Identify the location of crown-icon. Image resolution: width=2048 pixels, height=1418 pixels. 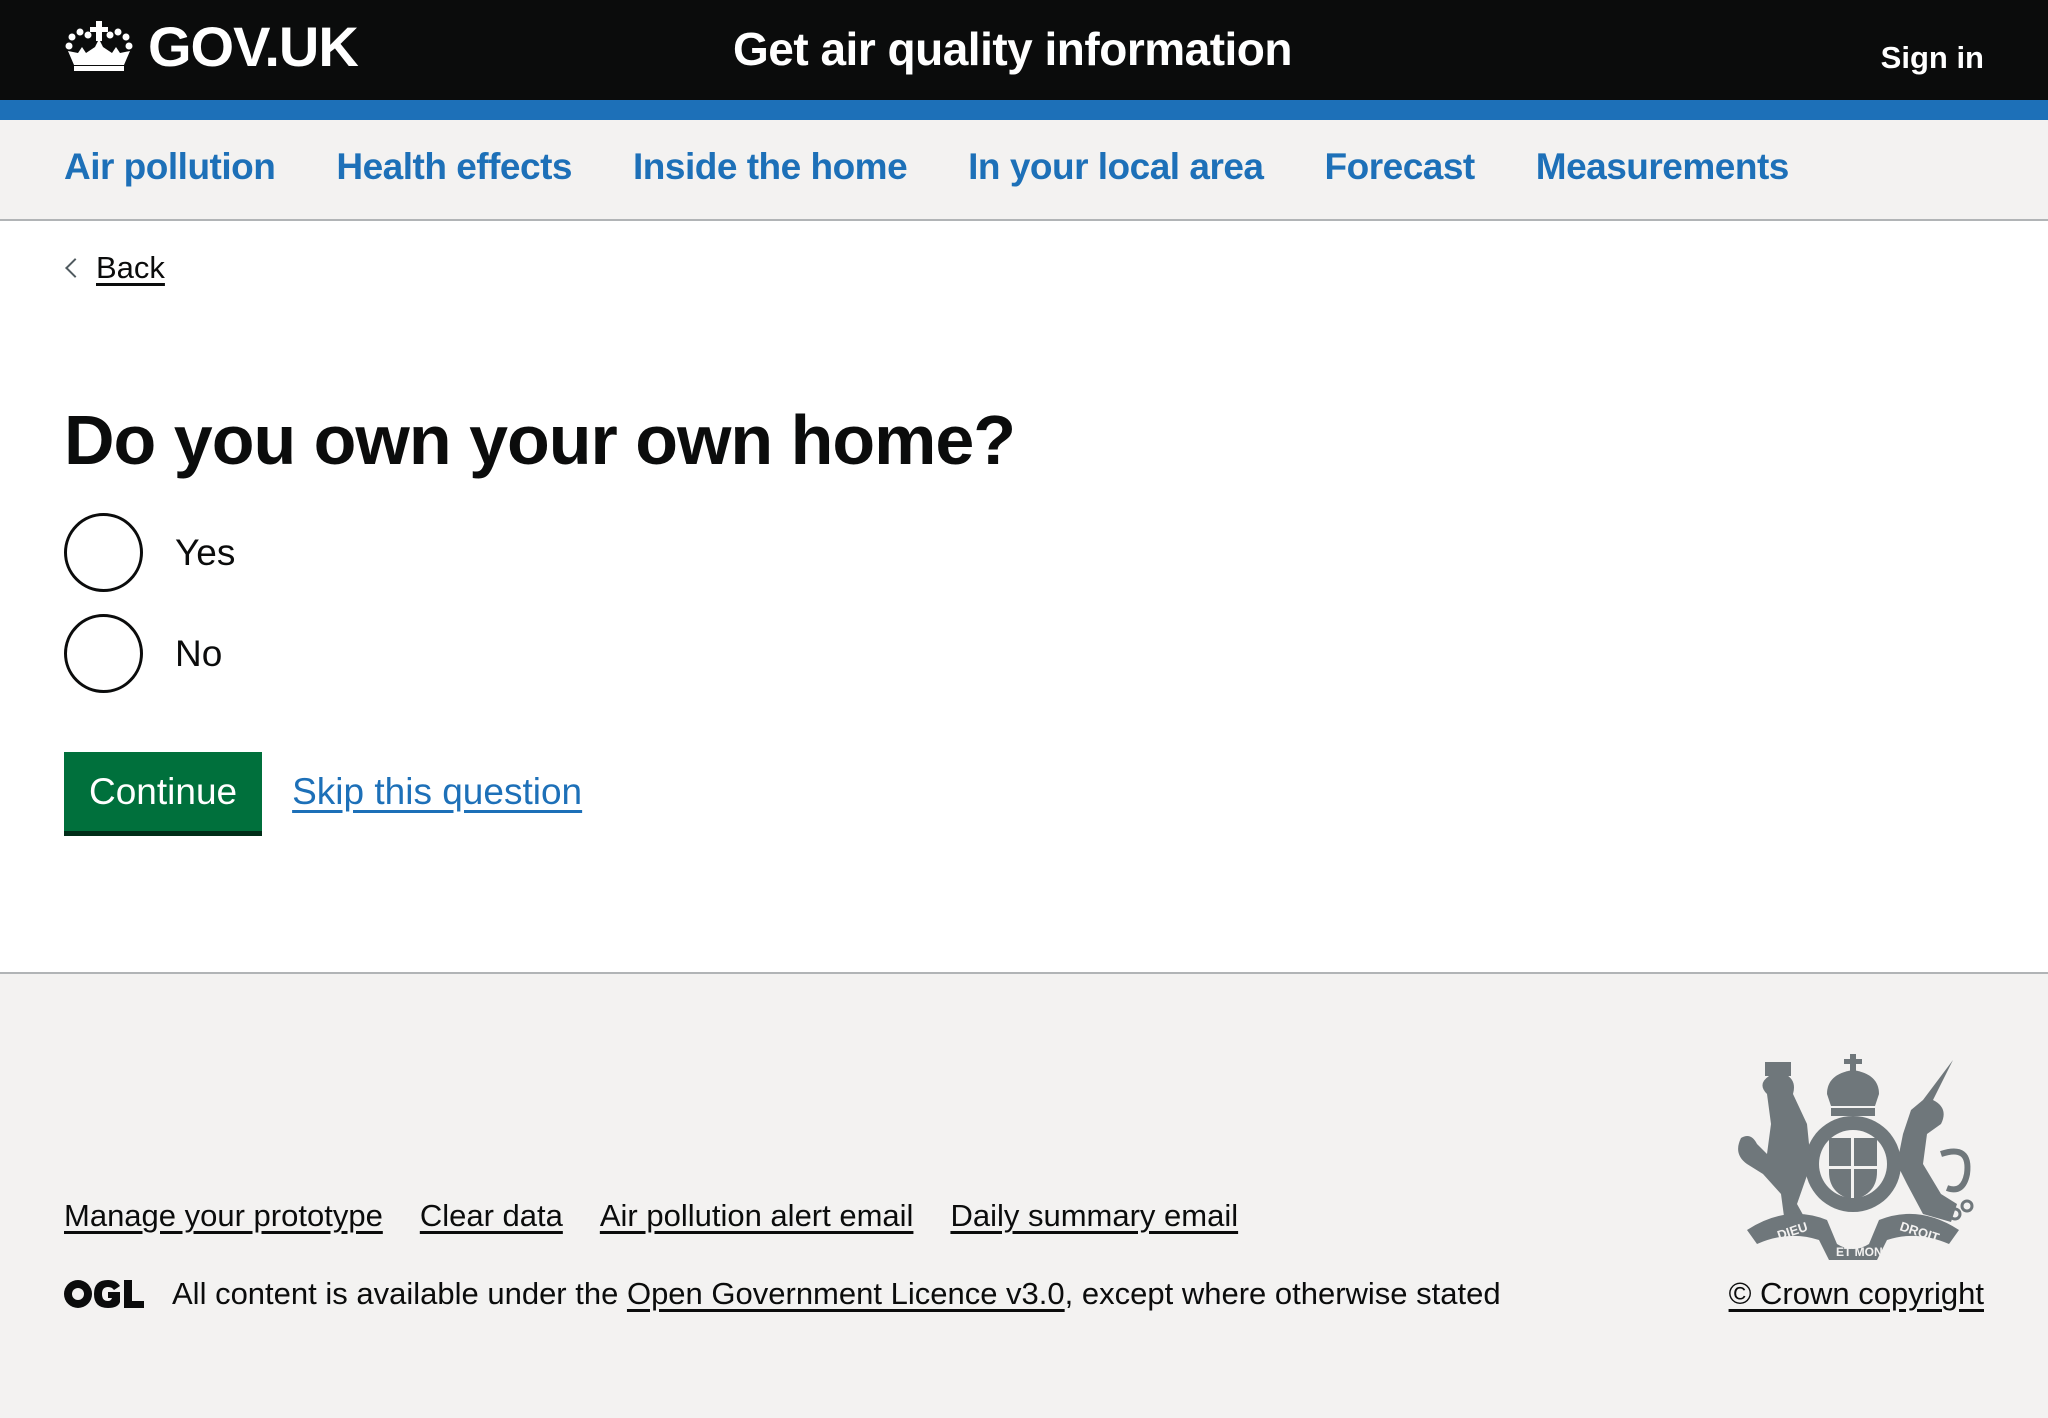
(99, 46).